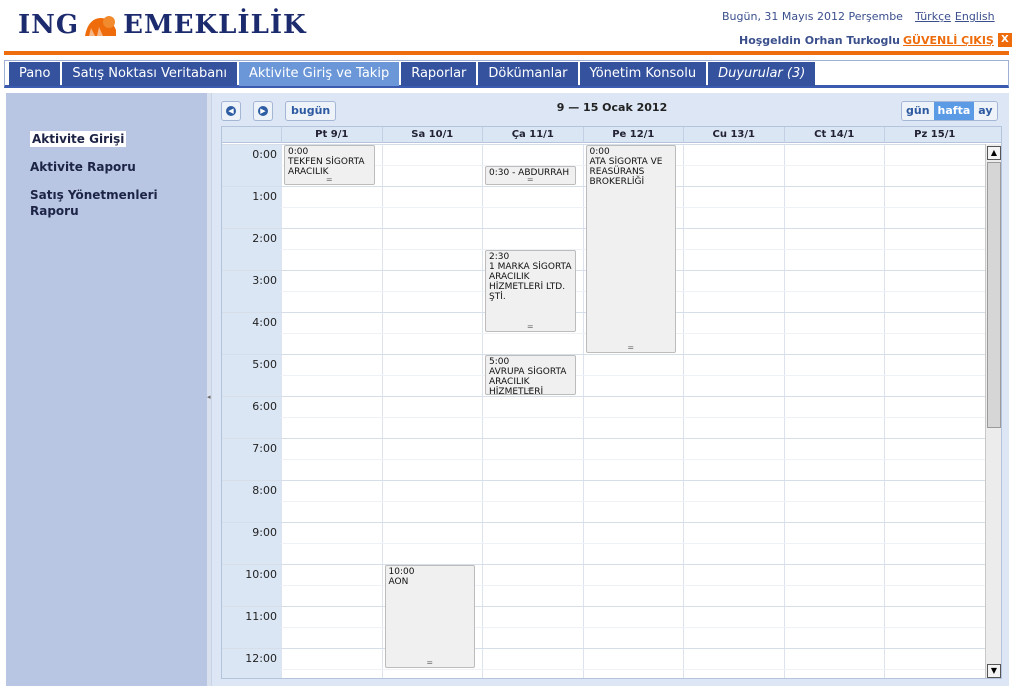 This screenshot has height=686, width=1013. I want to click on nav-tab: Satış Noktası Veritabanı, so click(150, 74).